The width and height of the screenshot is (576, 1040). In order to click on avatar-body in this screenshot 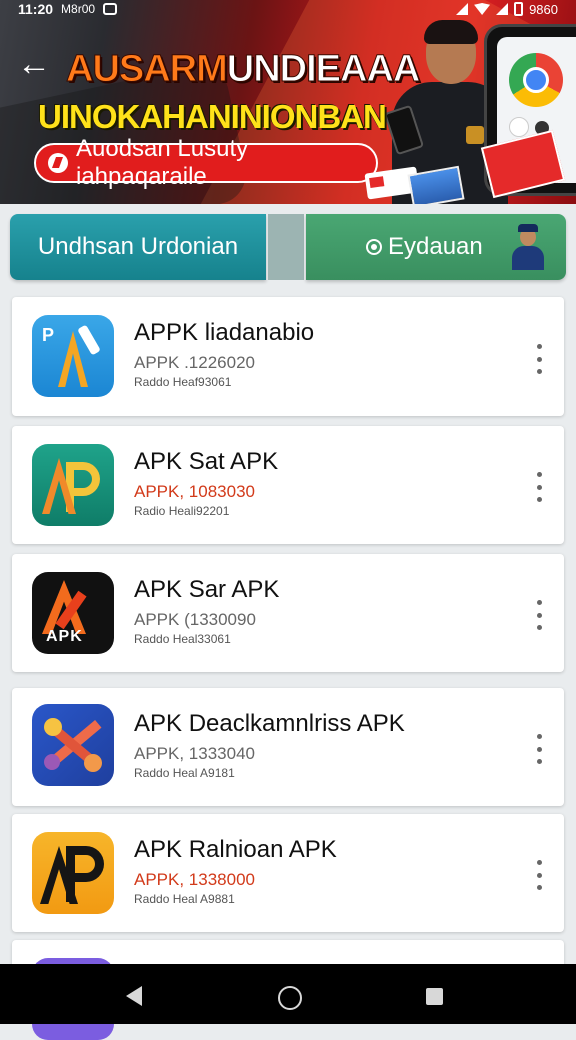, I will do `click(528, 258)`.